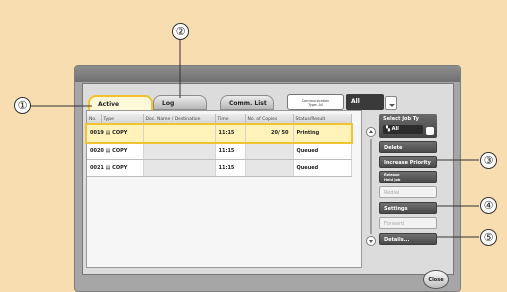 The height and width of the screenshot is (292, 507). Describe the element at coordinates (488, 237) in the screenshot. I see `callout-5: ⑤` at that location.